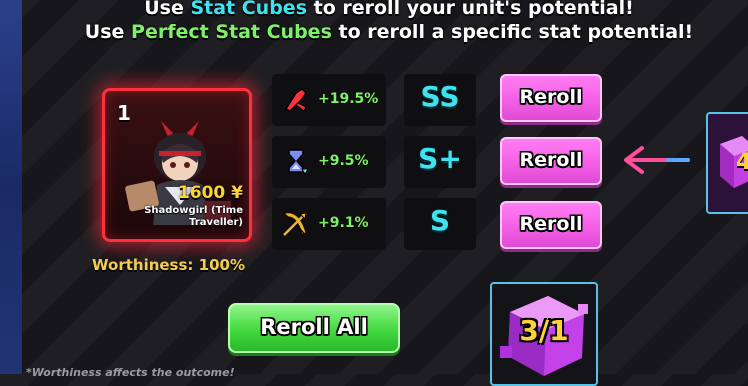  What do you see at coordinates (440, 158) in the screenshot?
I see `stat-grade: S+` at bounding box center [440, 158].